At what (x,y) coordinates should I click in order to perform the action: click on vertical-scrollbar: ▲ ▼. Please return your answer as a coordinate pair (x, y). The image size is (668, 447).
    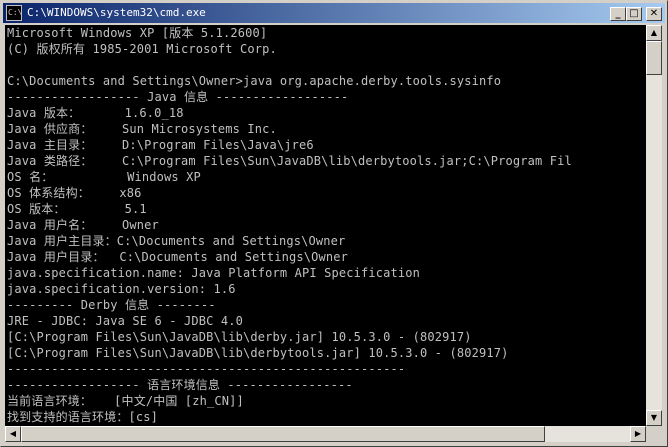
    Looking at the image, I should click on (654, 225).